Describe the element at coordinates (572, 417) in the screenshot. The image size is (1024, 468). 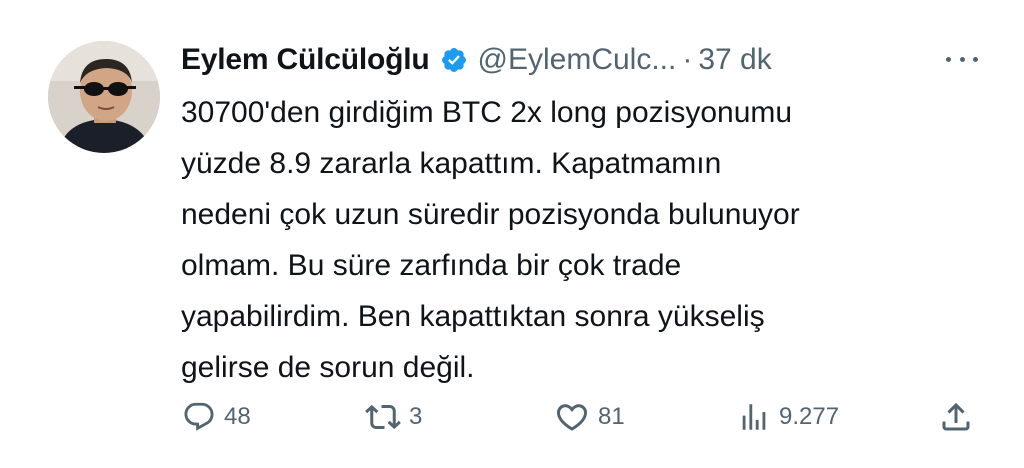
I see `heart-icon` at that location.